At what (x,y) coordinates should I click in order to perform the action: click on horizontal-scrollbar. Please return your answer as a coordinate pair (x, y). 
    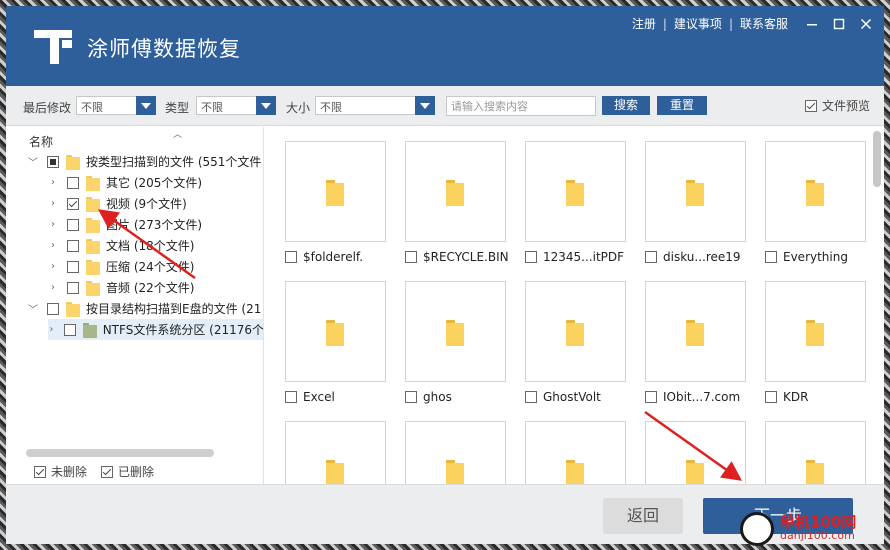
    Looking at the image, I should click on (120, 453).